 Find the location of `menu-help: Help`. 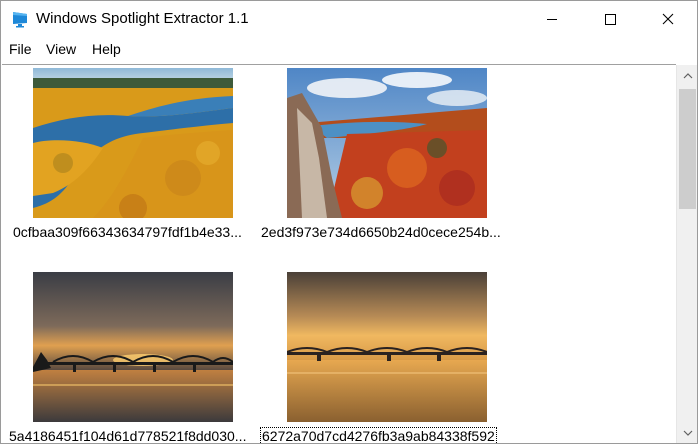

menu-help: Help is located at coordinates (106, 49).